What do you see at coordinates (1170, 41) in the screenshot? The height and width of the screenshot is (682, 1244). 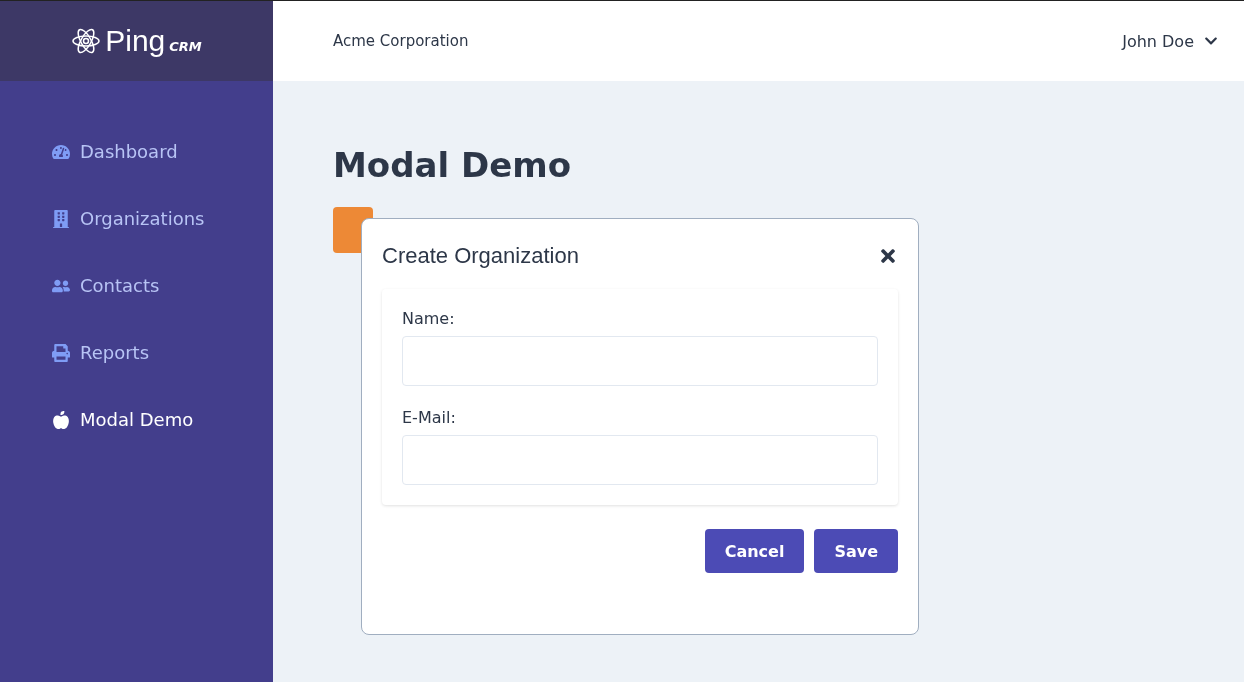 I see `user-menu: John Doe` at bounding box center [1170, 41].